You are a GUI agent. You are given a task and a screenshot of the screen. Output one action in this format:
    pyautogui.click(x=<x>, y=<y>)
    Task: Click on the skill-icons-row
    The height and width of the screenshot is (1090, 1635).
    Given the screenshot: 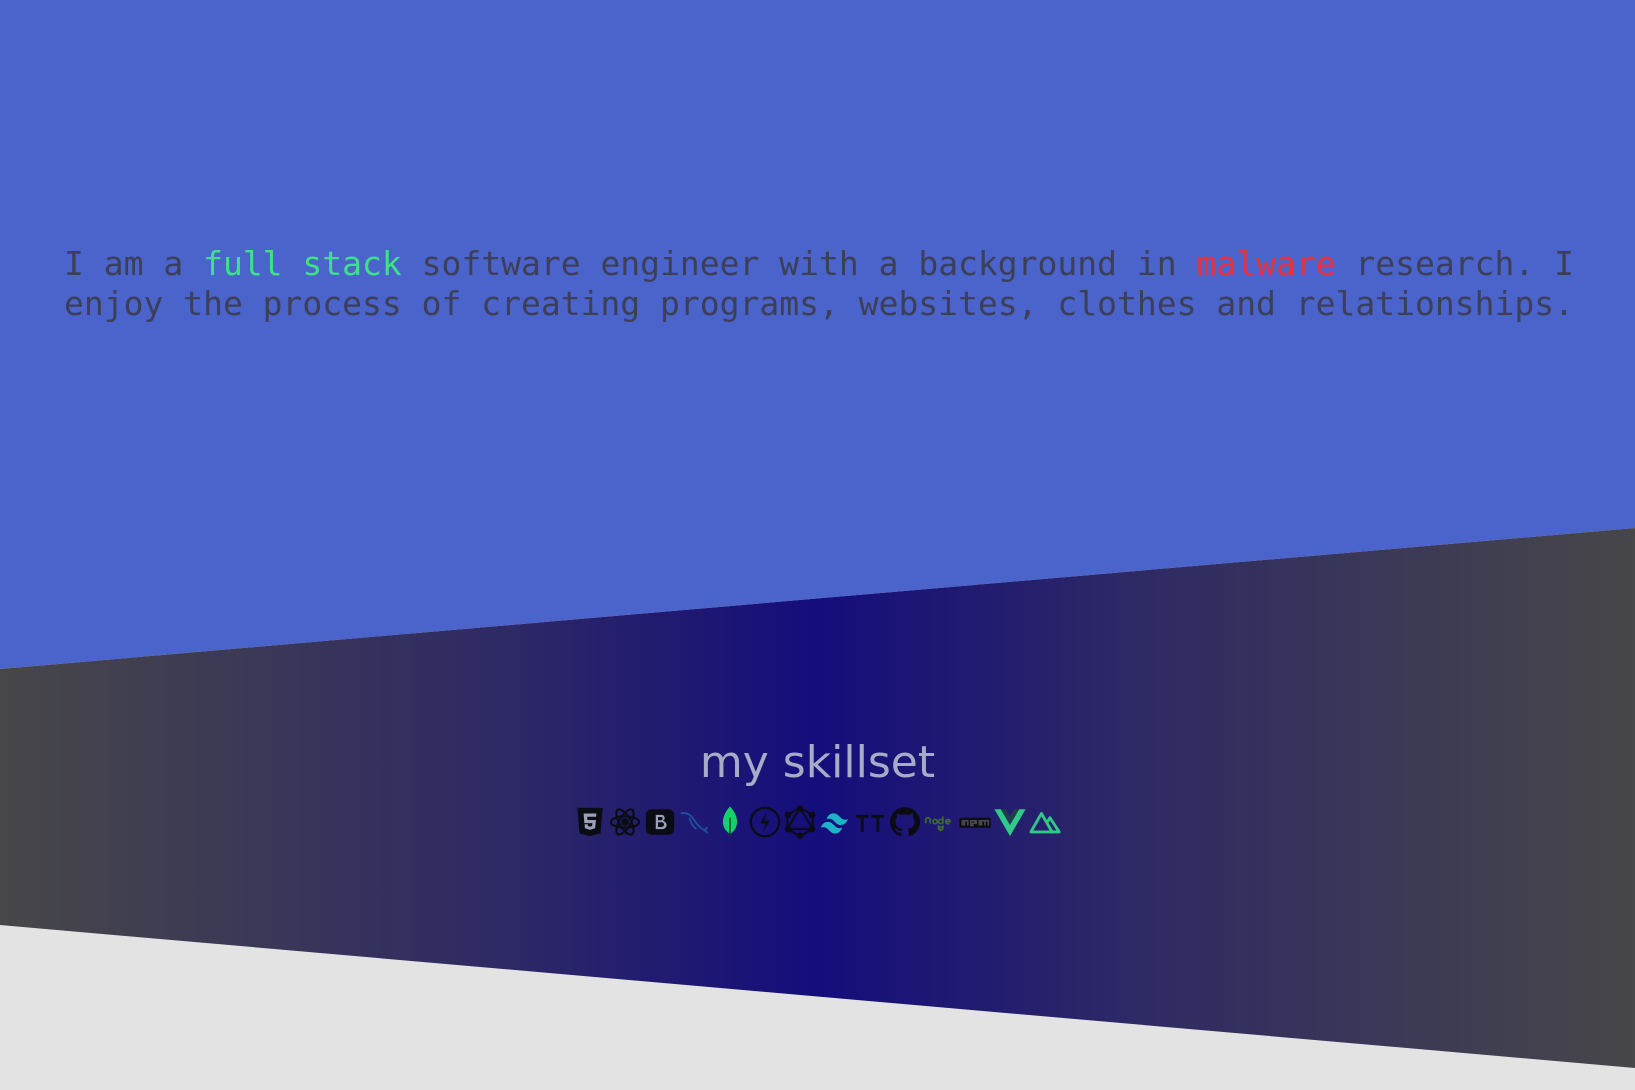 What is the action you would take?
    pyautogui.click(x=817, y=822)
    